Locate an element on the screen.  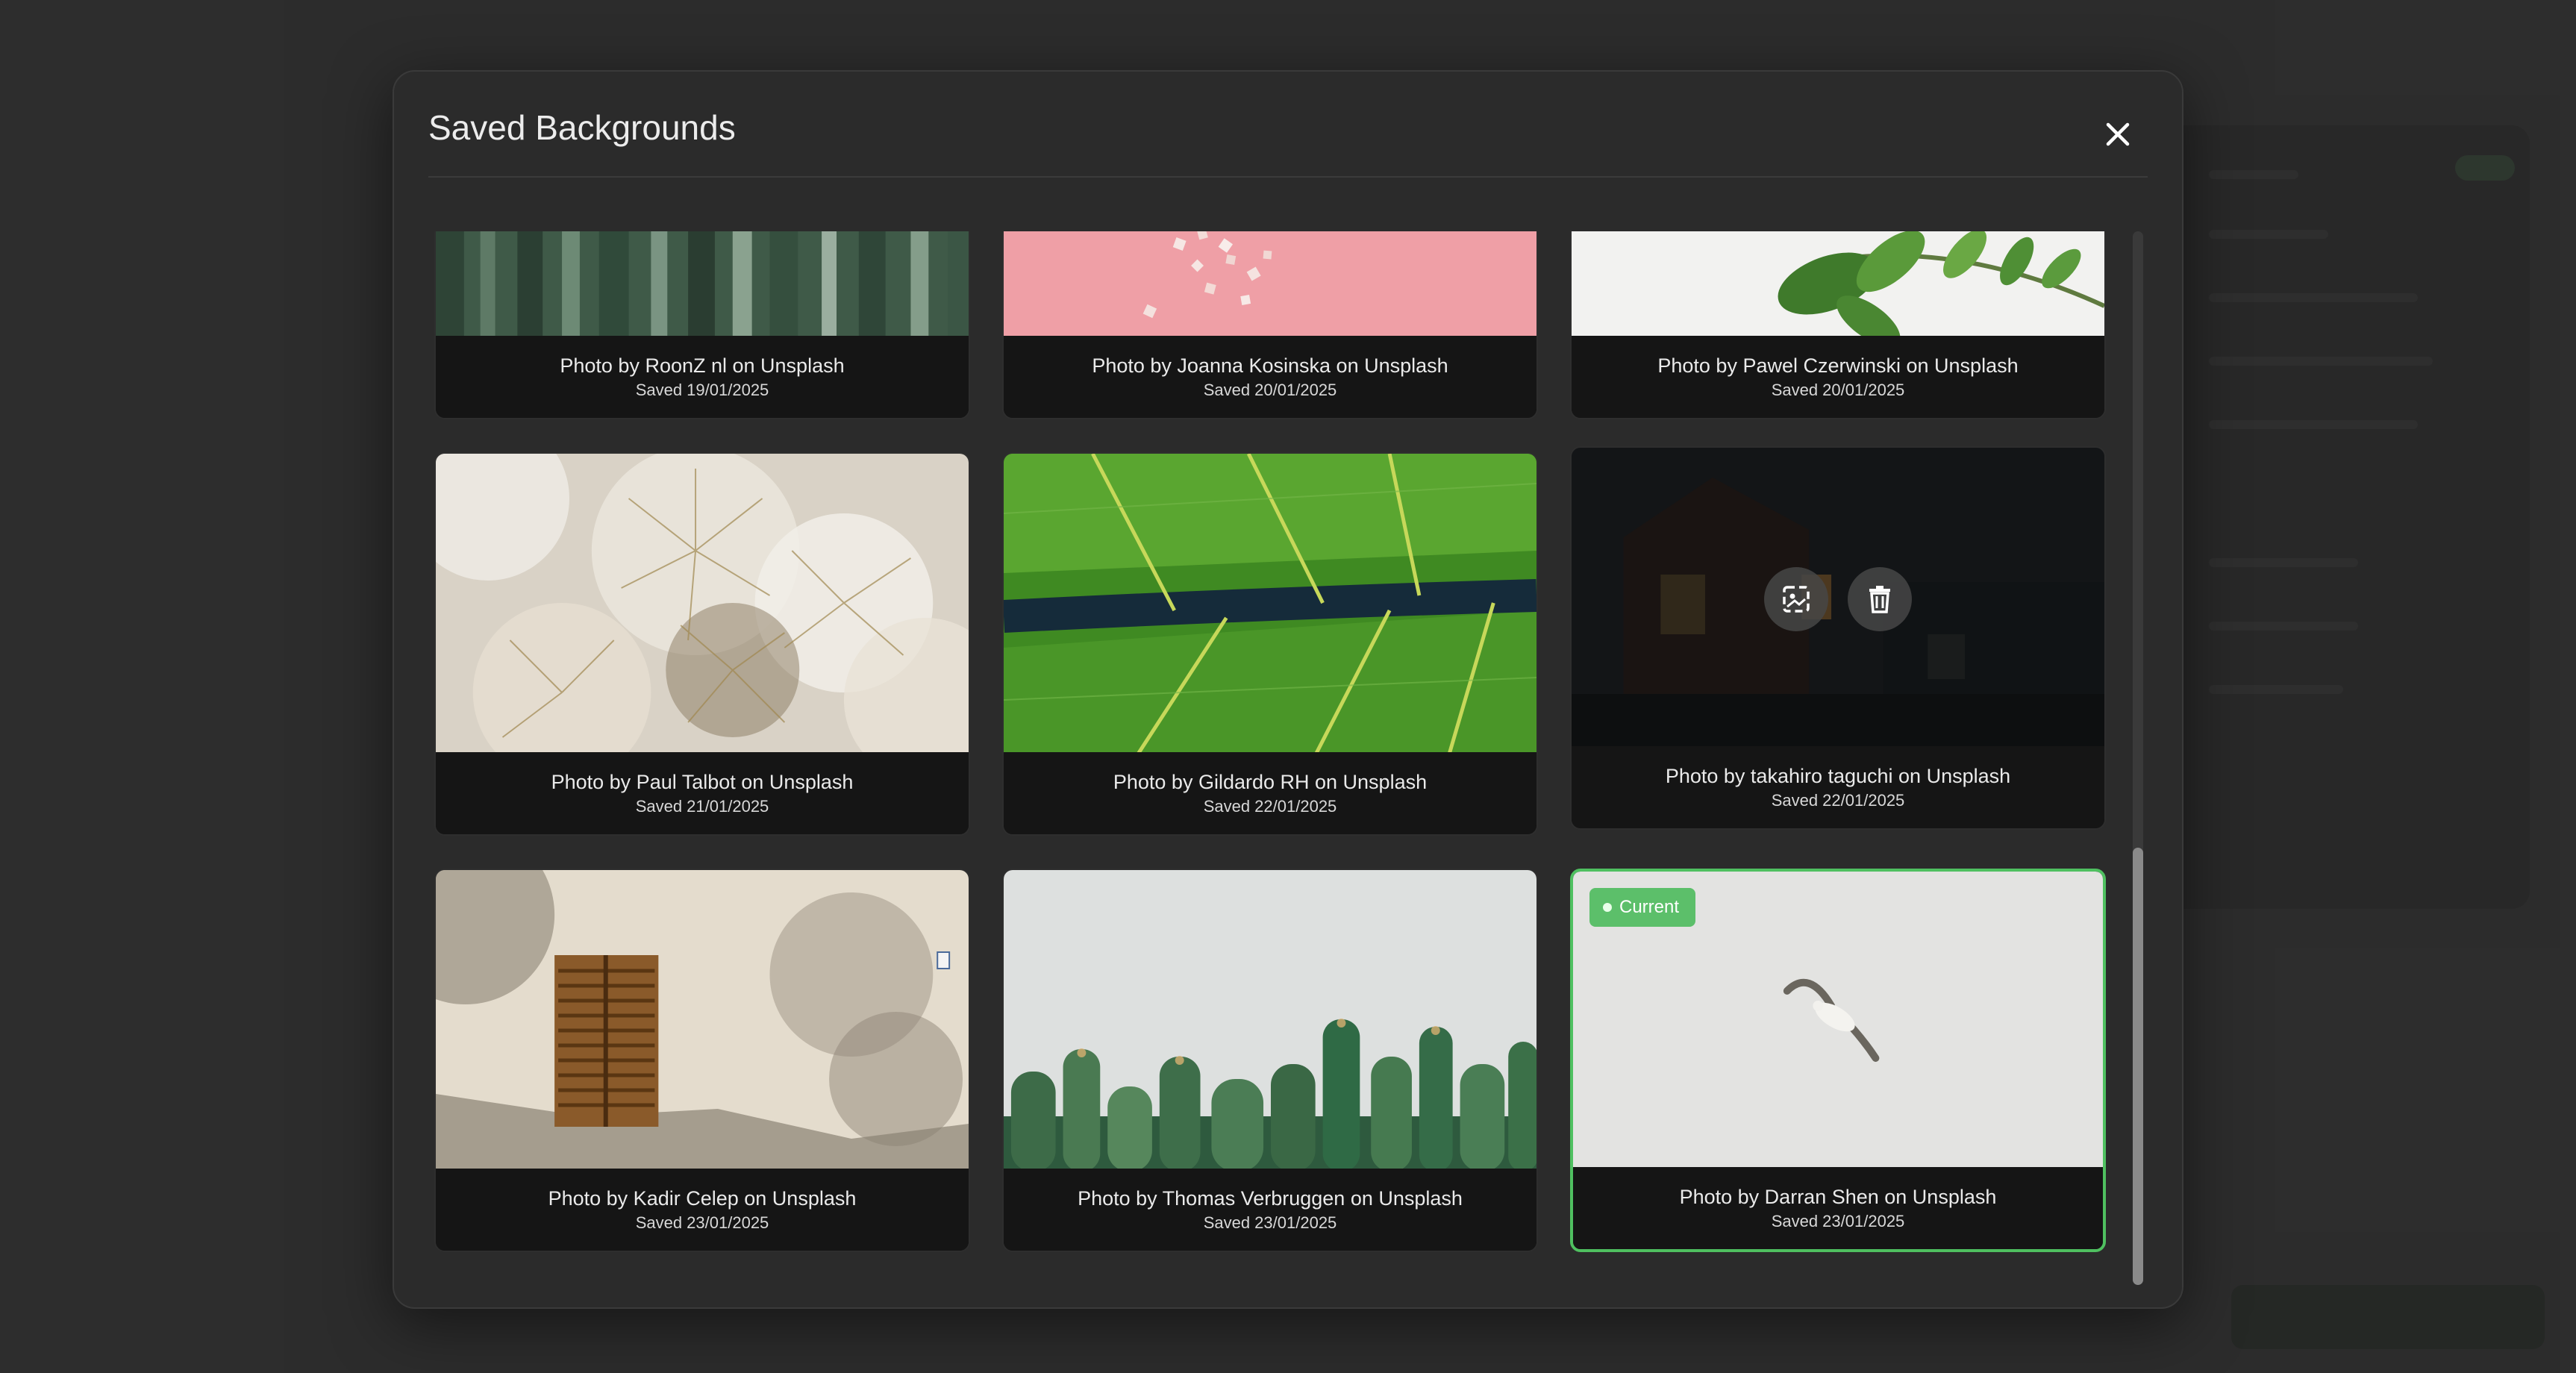
set-background-button is located at coordinates (1796, 599).